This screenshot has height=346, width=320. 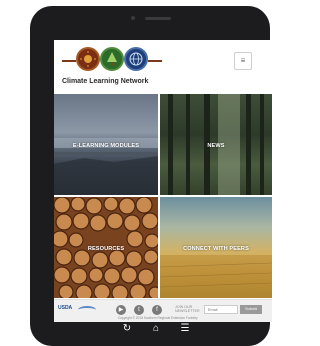 I want to click on site-header: Climate Learning Network ≡, so click(x=163, y=67).